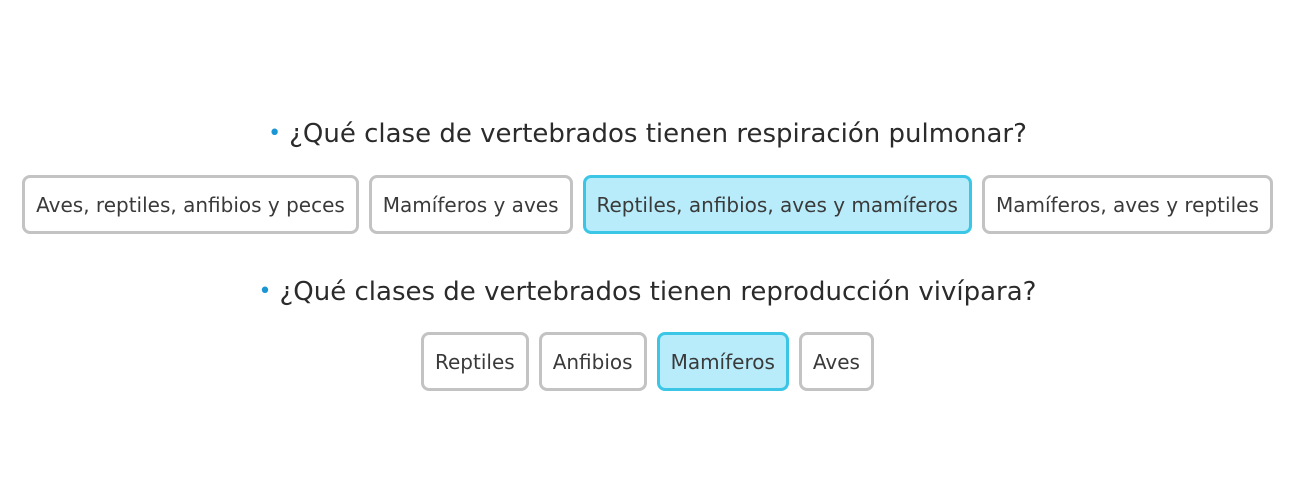 The height and width of the screenshot is (499, 1295). Describe the element at coordinates (190, 204) in the screenshot. I see `option-aves-reptiles-anfibios-peces: Aves, reptiles, anfibios y peces` at that location.